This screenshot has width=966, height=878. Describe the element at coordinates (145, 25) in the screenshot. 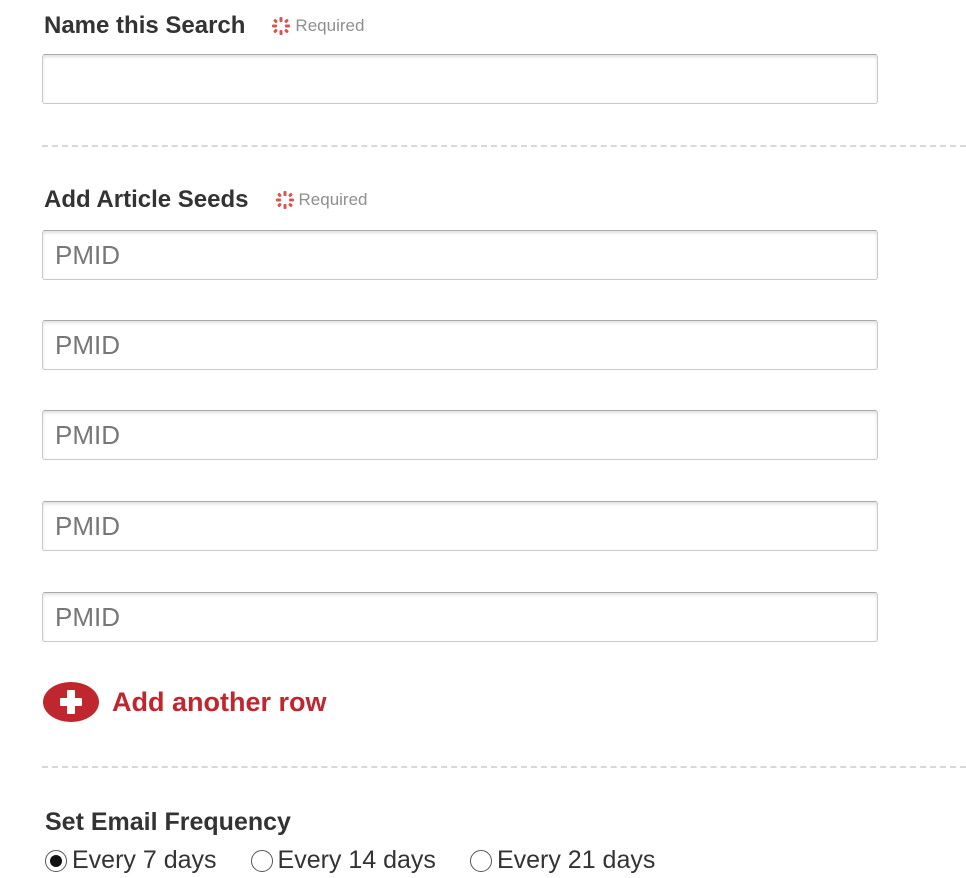

I see `name-search-title: Name this Search` at that location.